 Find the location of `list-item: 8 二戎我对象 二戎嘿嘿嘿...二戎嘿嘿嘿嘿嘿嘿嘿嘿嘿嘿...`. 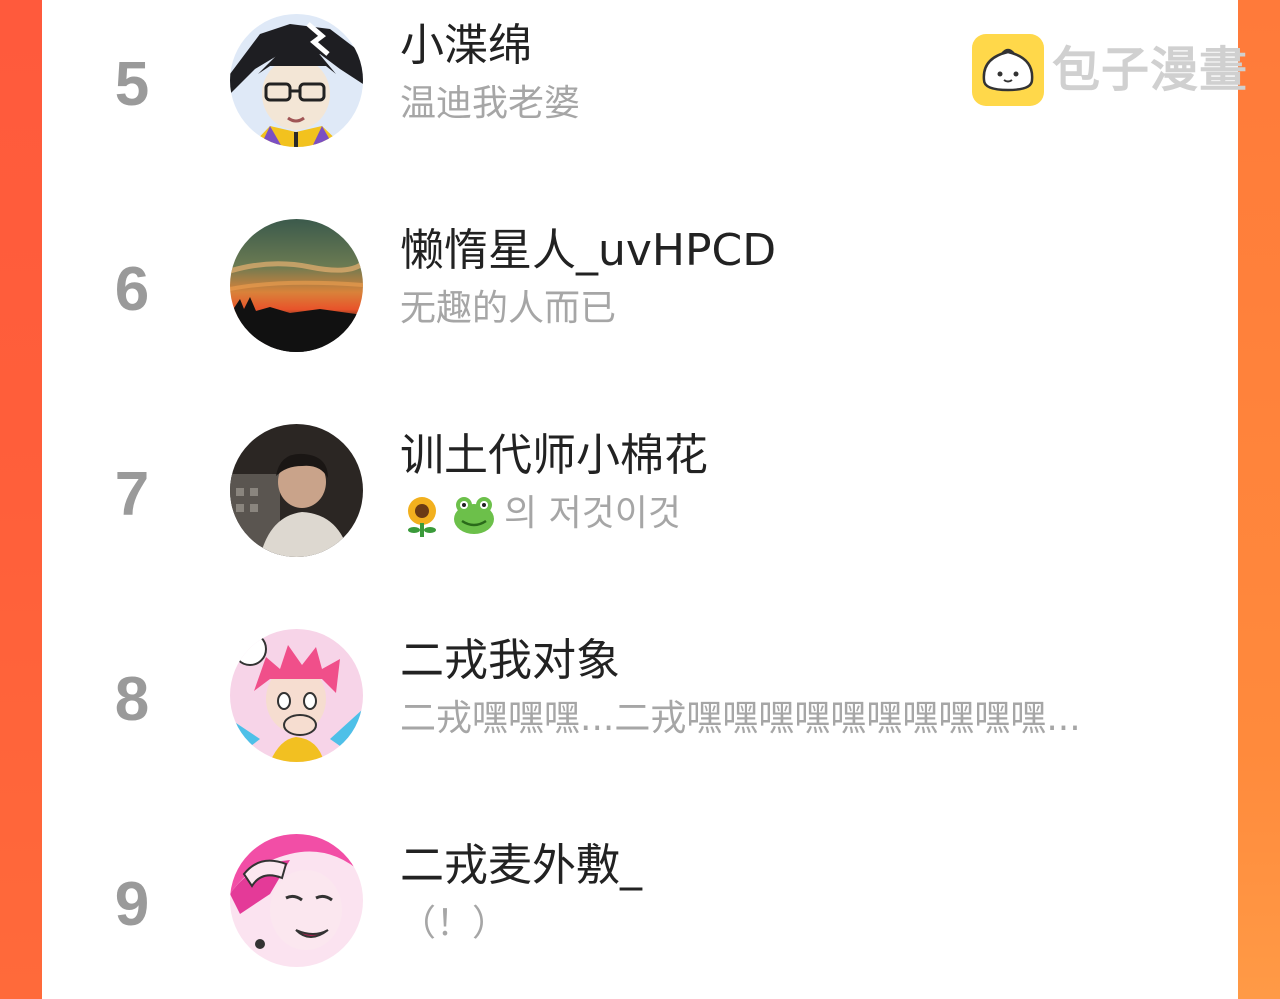

list-item: 8 二戎我对象 二戎嘿嘿嘿...二戎嘿嘿嘿嘿嘿嘿嘿嘿嘿嘿... is located at coordinates (640, 702).